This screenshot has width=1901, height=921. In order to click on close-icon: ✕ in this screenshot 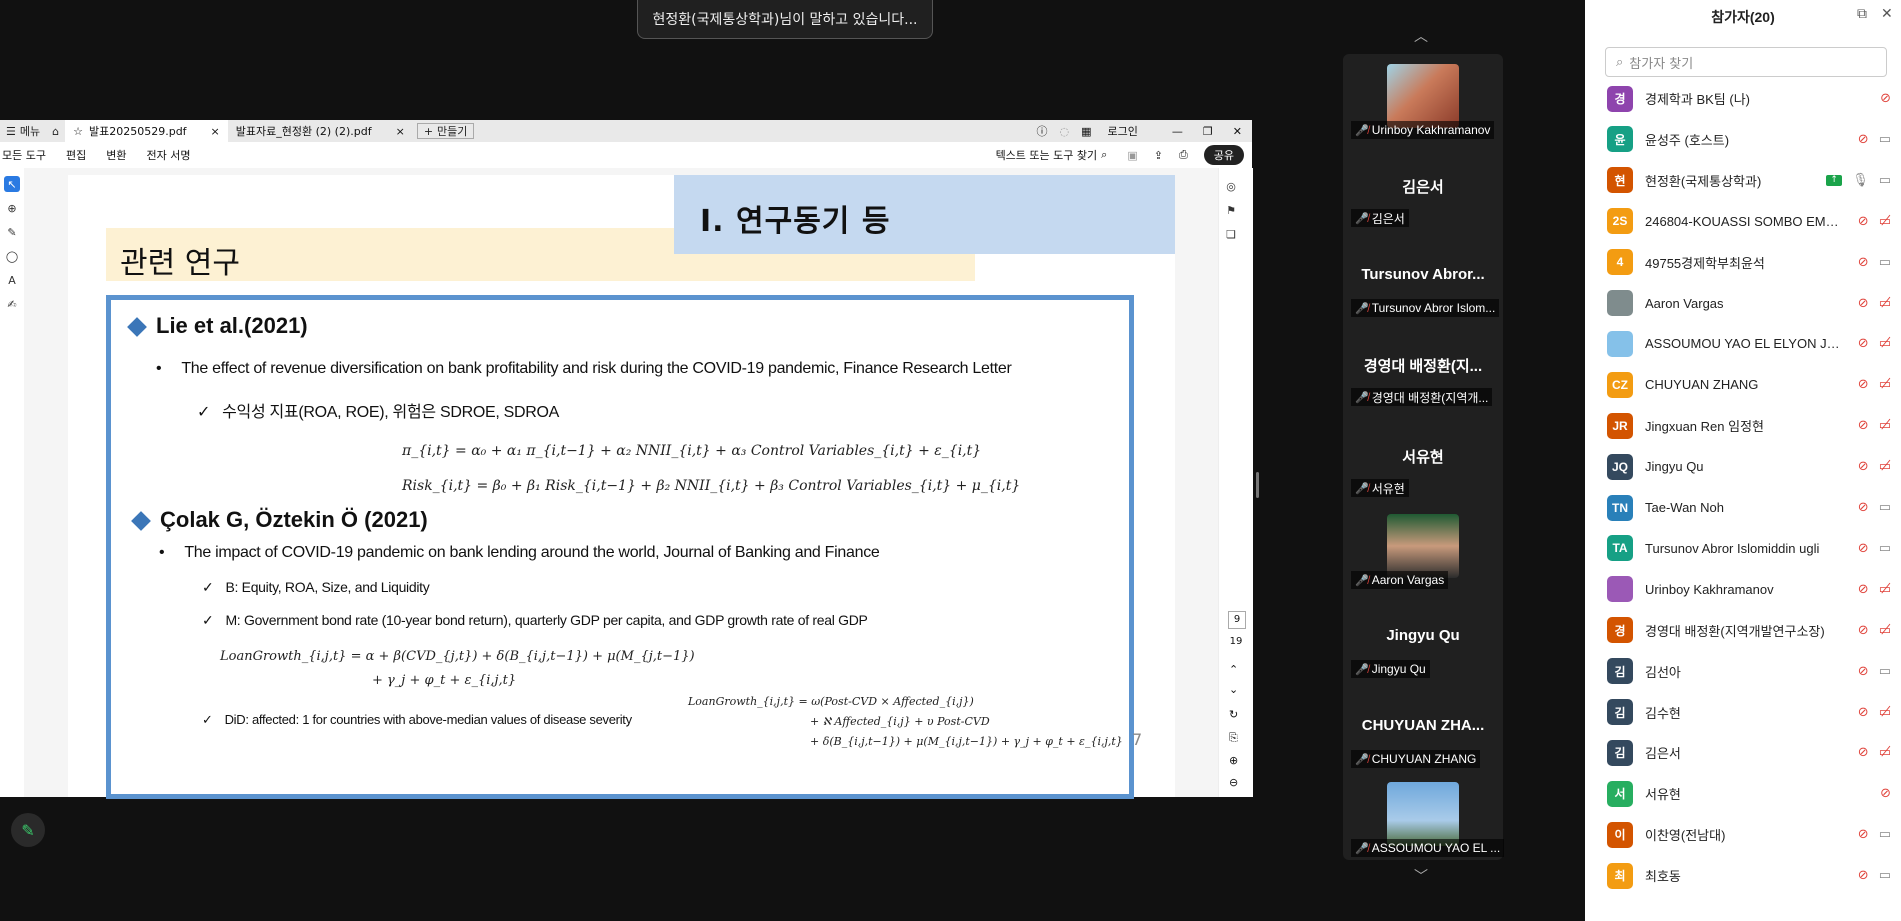, I will do `click(1887, 14)`.